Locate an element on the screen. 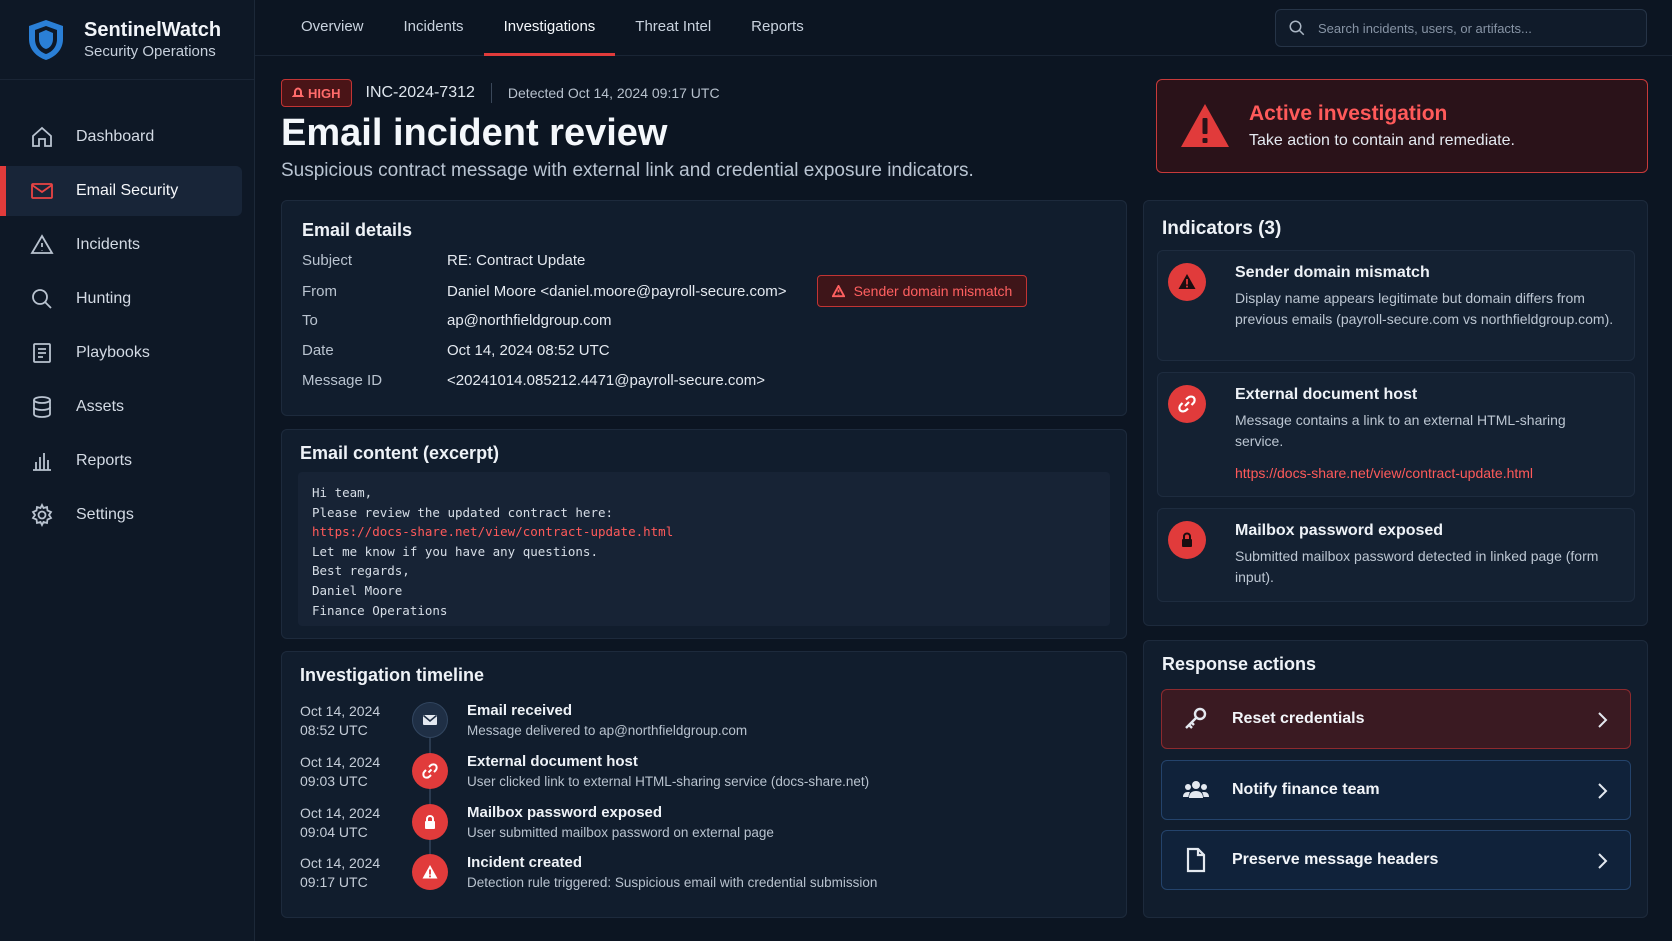 The image size is (1672, 941). sidebar-item-playbooks: Playbooks is located at coordinates (121, 353).